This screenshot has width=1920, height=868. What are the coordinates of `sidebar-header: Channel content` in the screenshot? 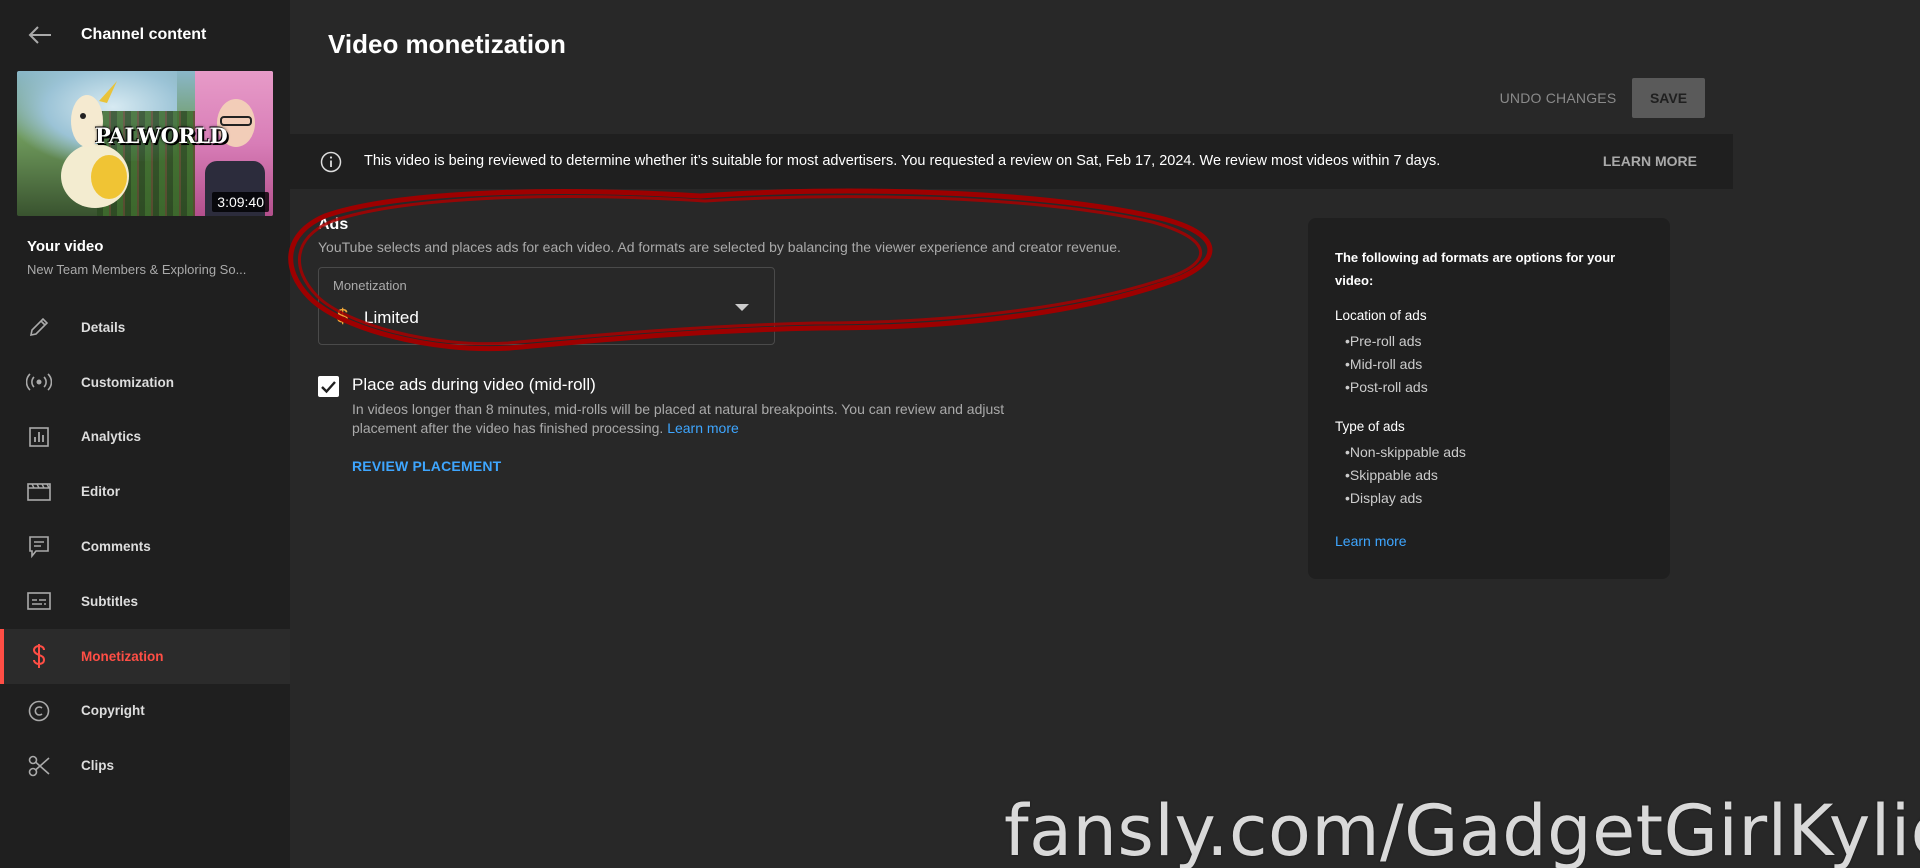 It's located at (145, 35).